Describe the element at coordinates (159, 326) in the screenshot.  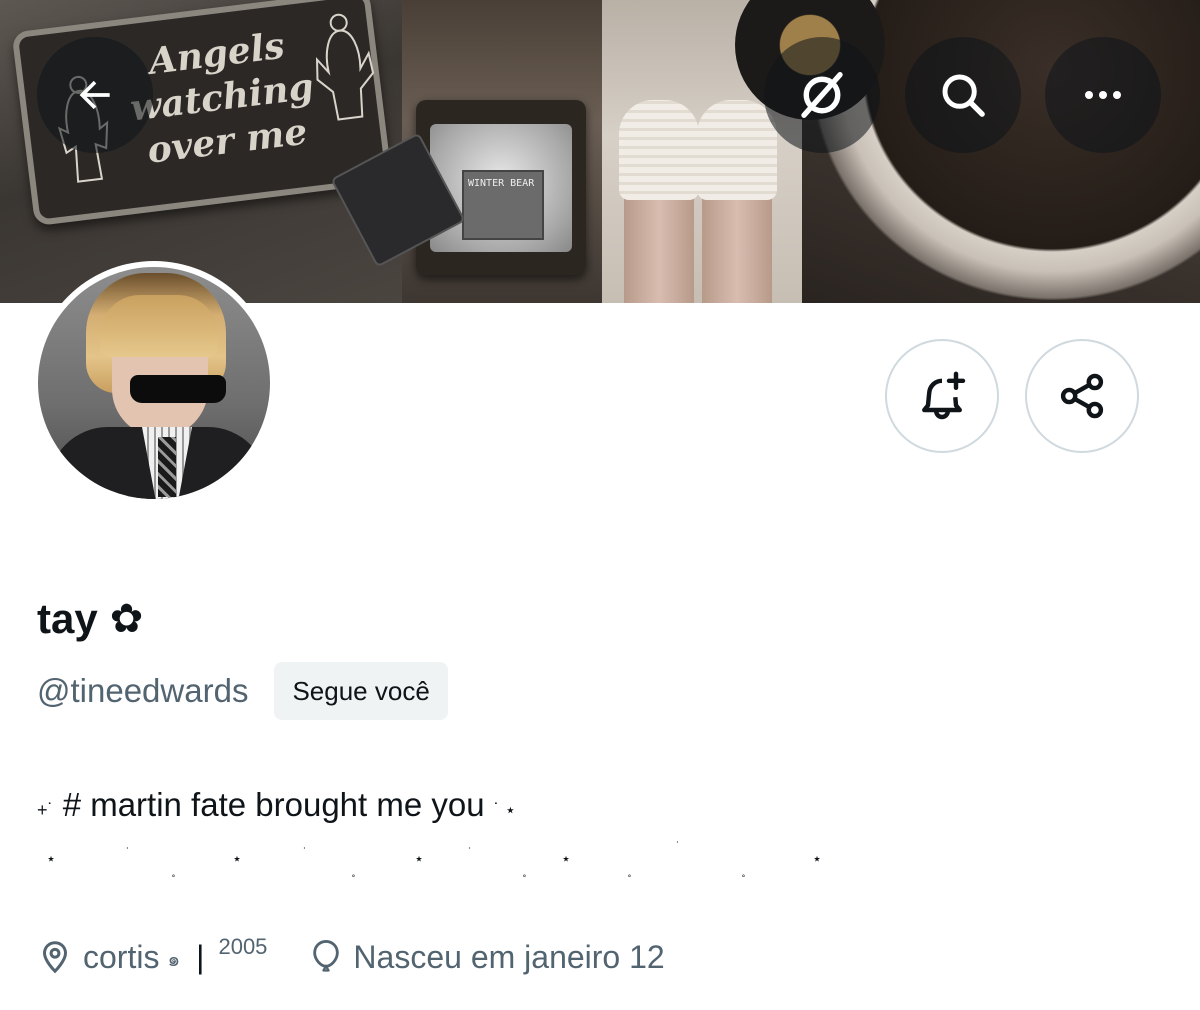
I see `avatar-fringe` at that location.